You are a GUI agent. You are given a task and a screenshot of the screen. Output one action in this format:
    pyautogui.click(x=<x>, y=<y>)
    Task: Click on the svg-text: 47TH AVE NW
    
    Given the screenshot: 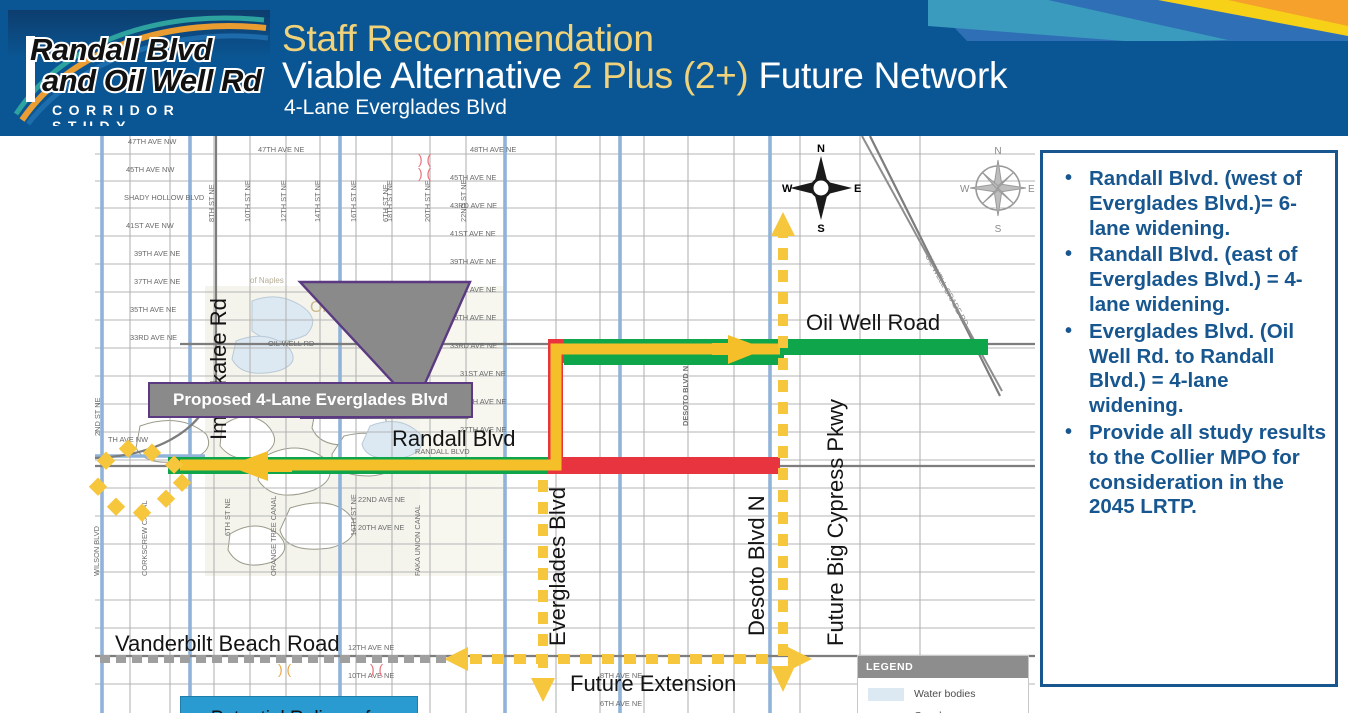 What is the action you would take?
    pyautogui.click(x=152, y=141)
    